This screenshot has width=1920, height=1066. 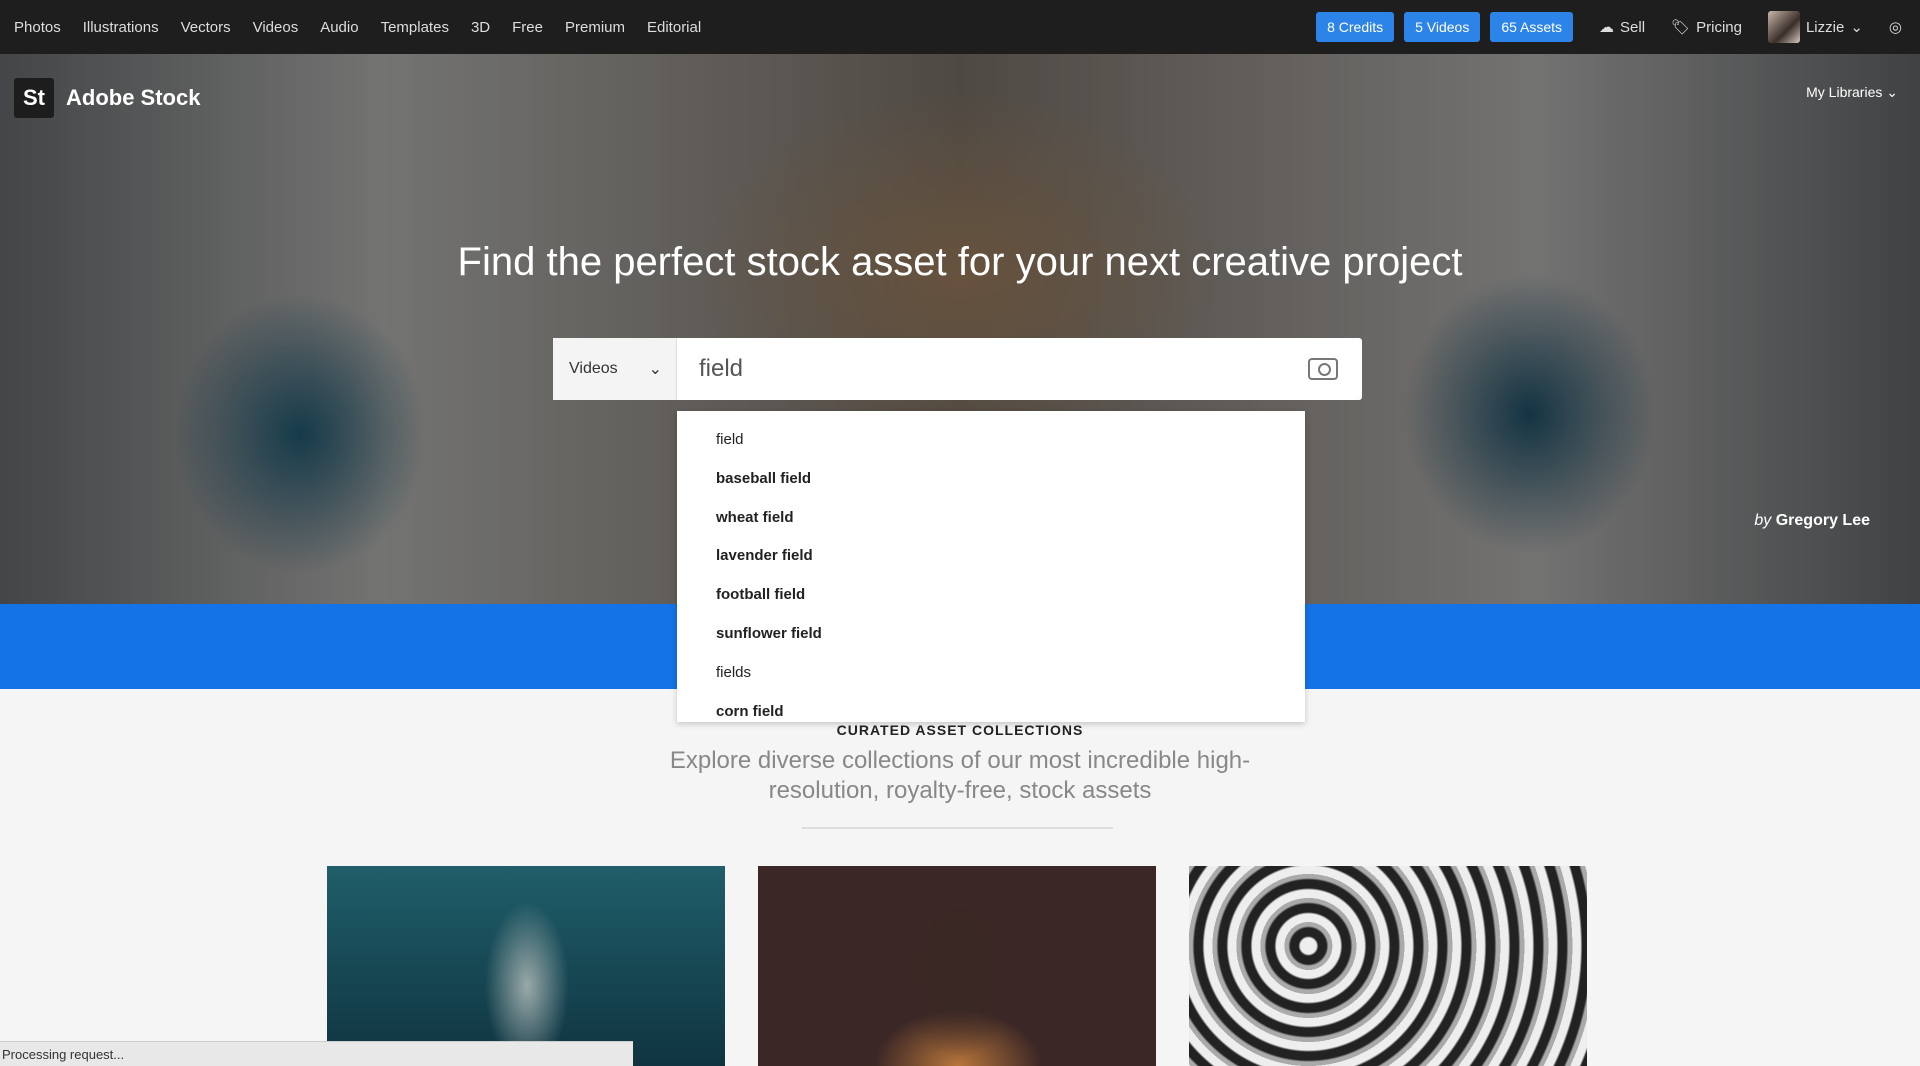 I want to click on pricing-label: Pricing, so click(x=1719, y=27).